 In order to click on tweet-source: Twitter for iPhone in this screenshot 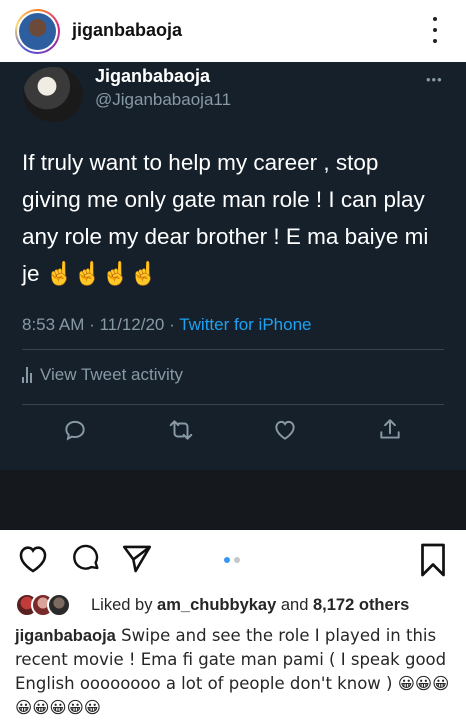, I will do `click(245, 324)`.